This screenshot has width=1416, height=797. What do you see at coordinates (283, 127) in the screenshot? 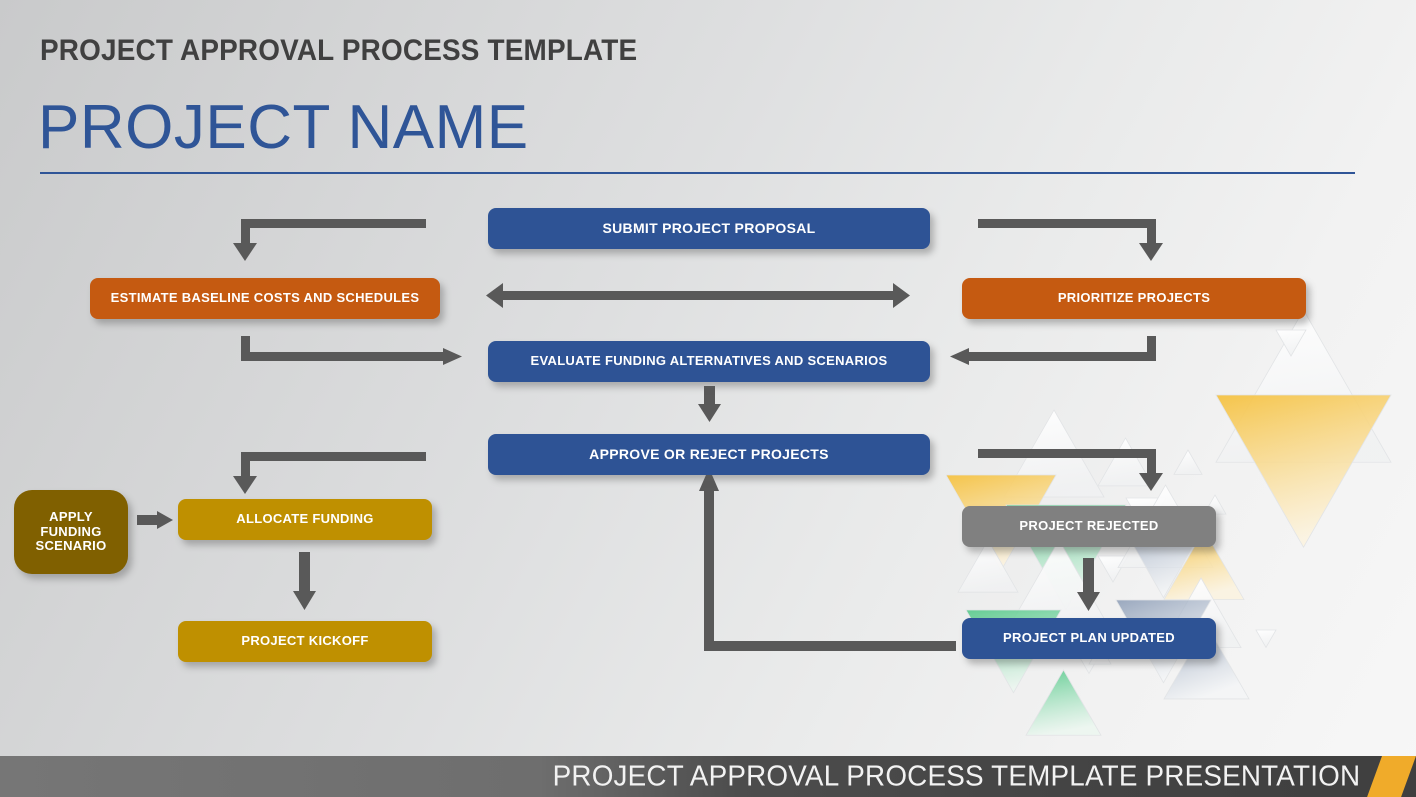
I see `page-title: PROJECT NAME` at bounding box center [283, 127].